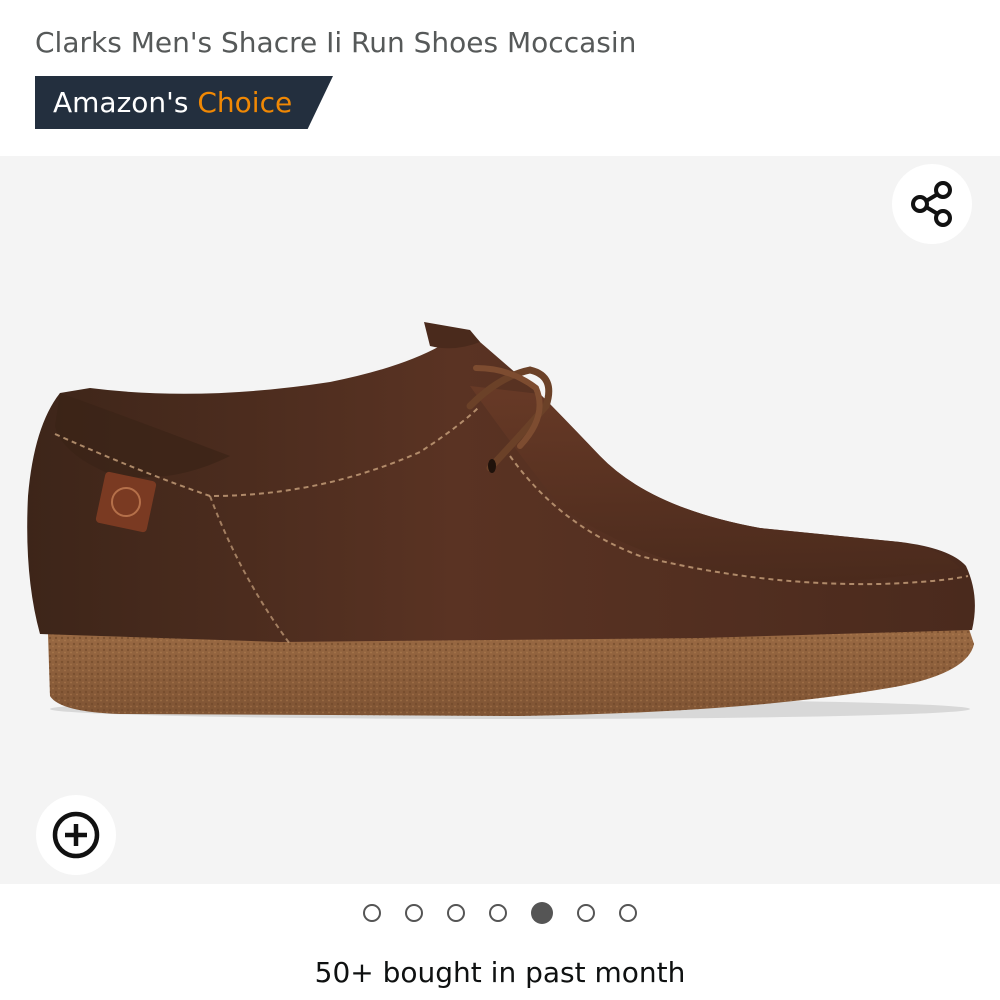 This screenshot has height=1000, width=1000. I want to click on shoe-eyelet, so click(492, 466).